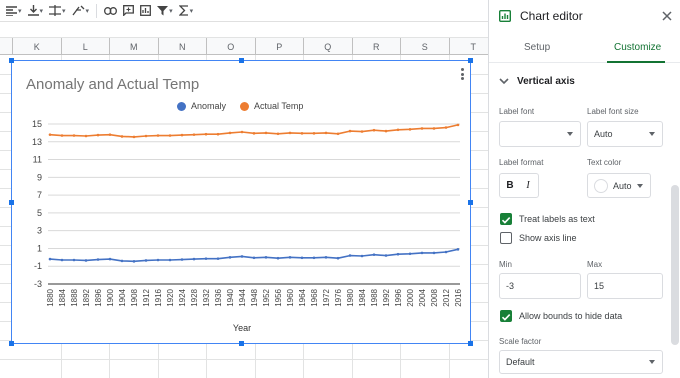 Image resolution: width=680 pixels, height=378 pixels. Describe the element at coordinates (398, 297) in the screenshot. I see `x-tick-label: 1996` at that location.